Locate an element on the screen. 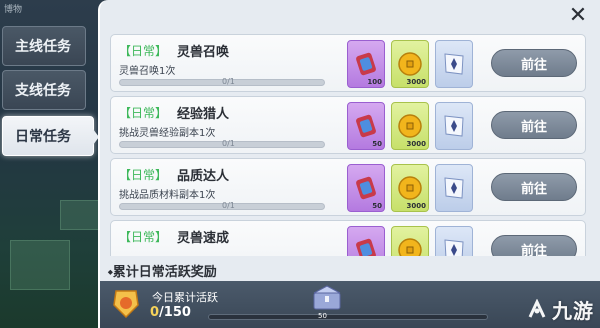 The image size is (600, 328). task-row: 【日常】 灵兽速成 前往 is located at coordinates (348, 238).